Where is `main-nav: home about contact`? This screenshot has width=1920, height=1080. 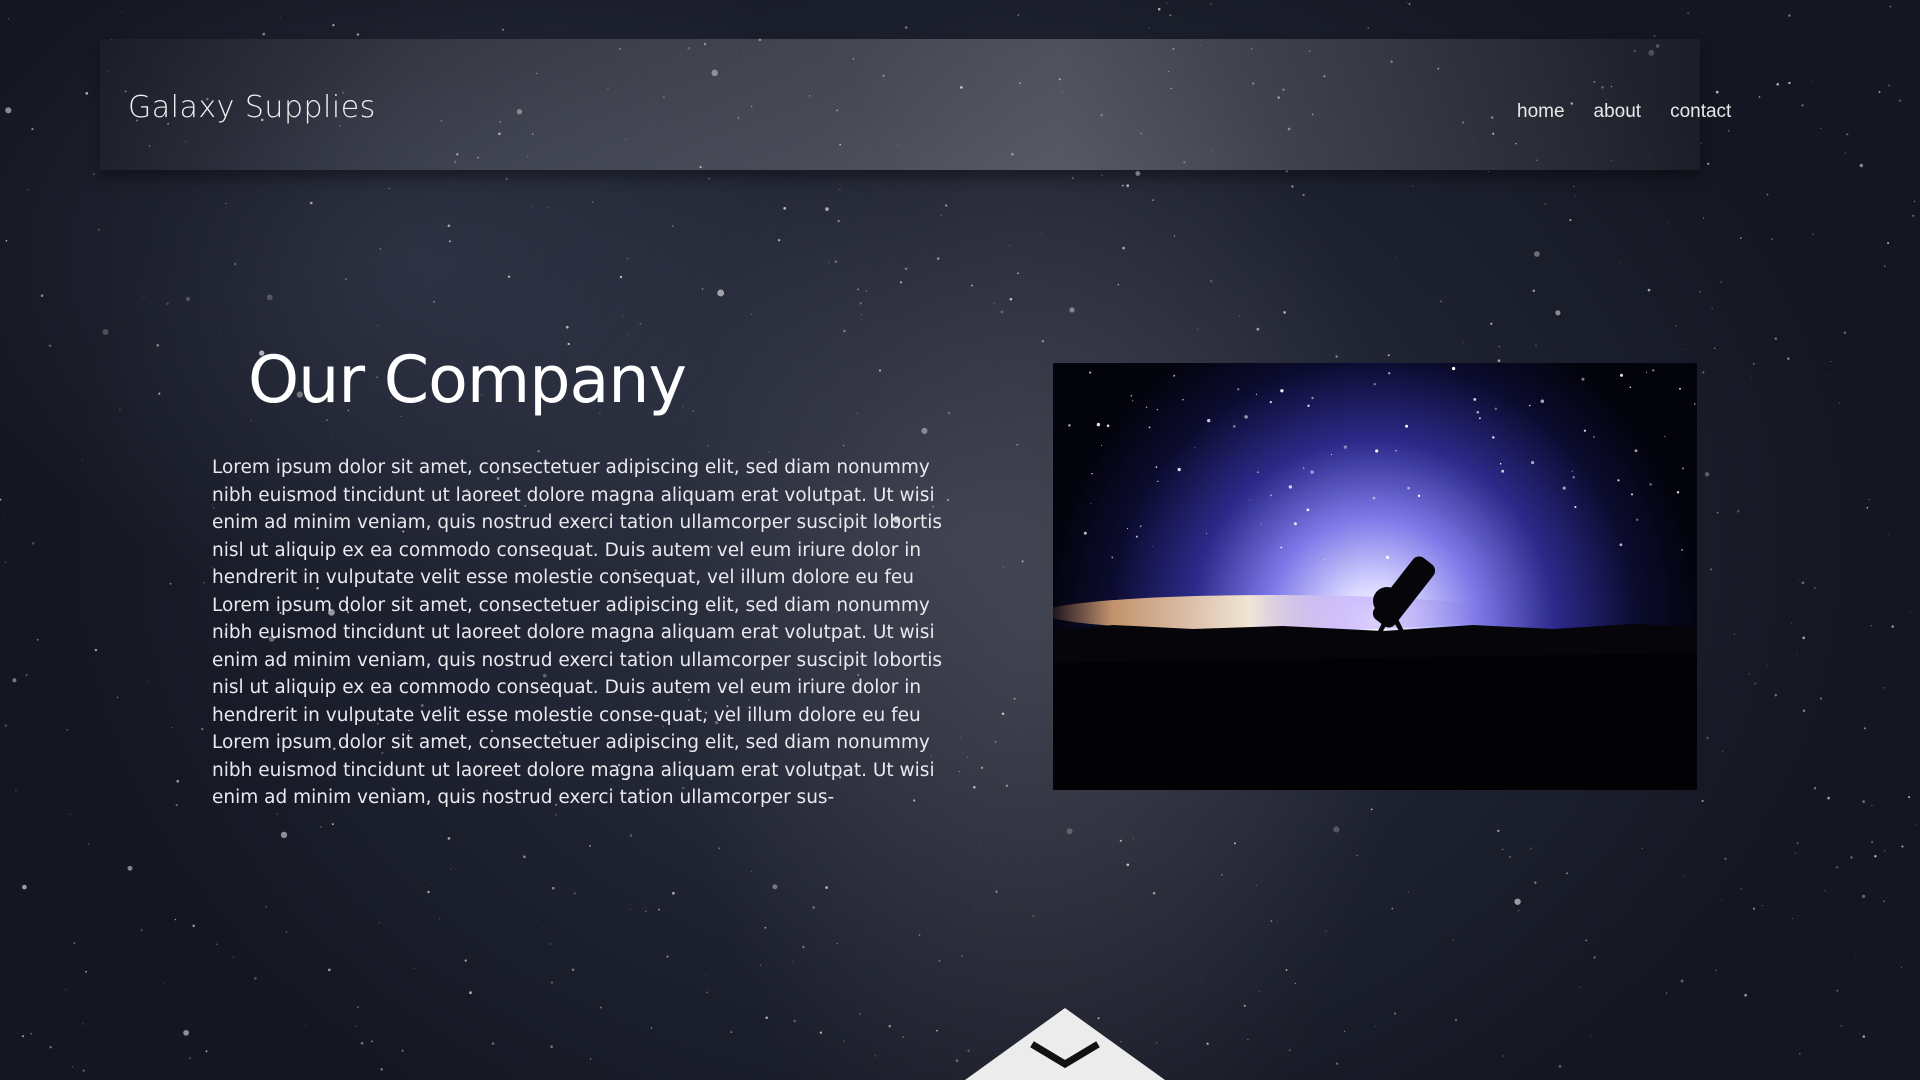
main-nav: home about contact is located at coordinates (1624, 112).